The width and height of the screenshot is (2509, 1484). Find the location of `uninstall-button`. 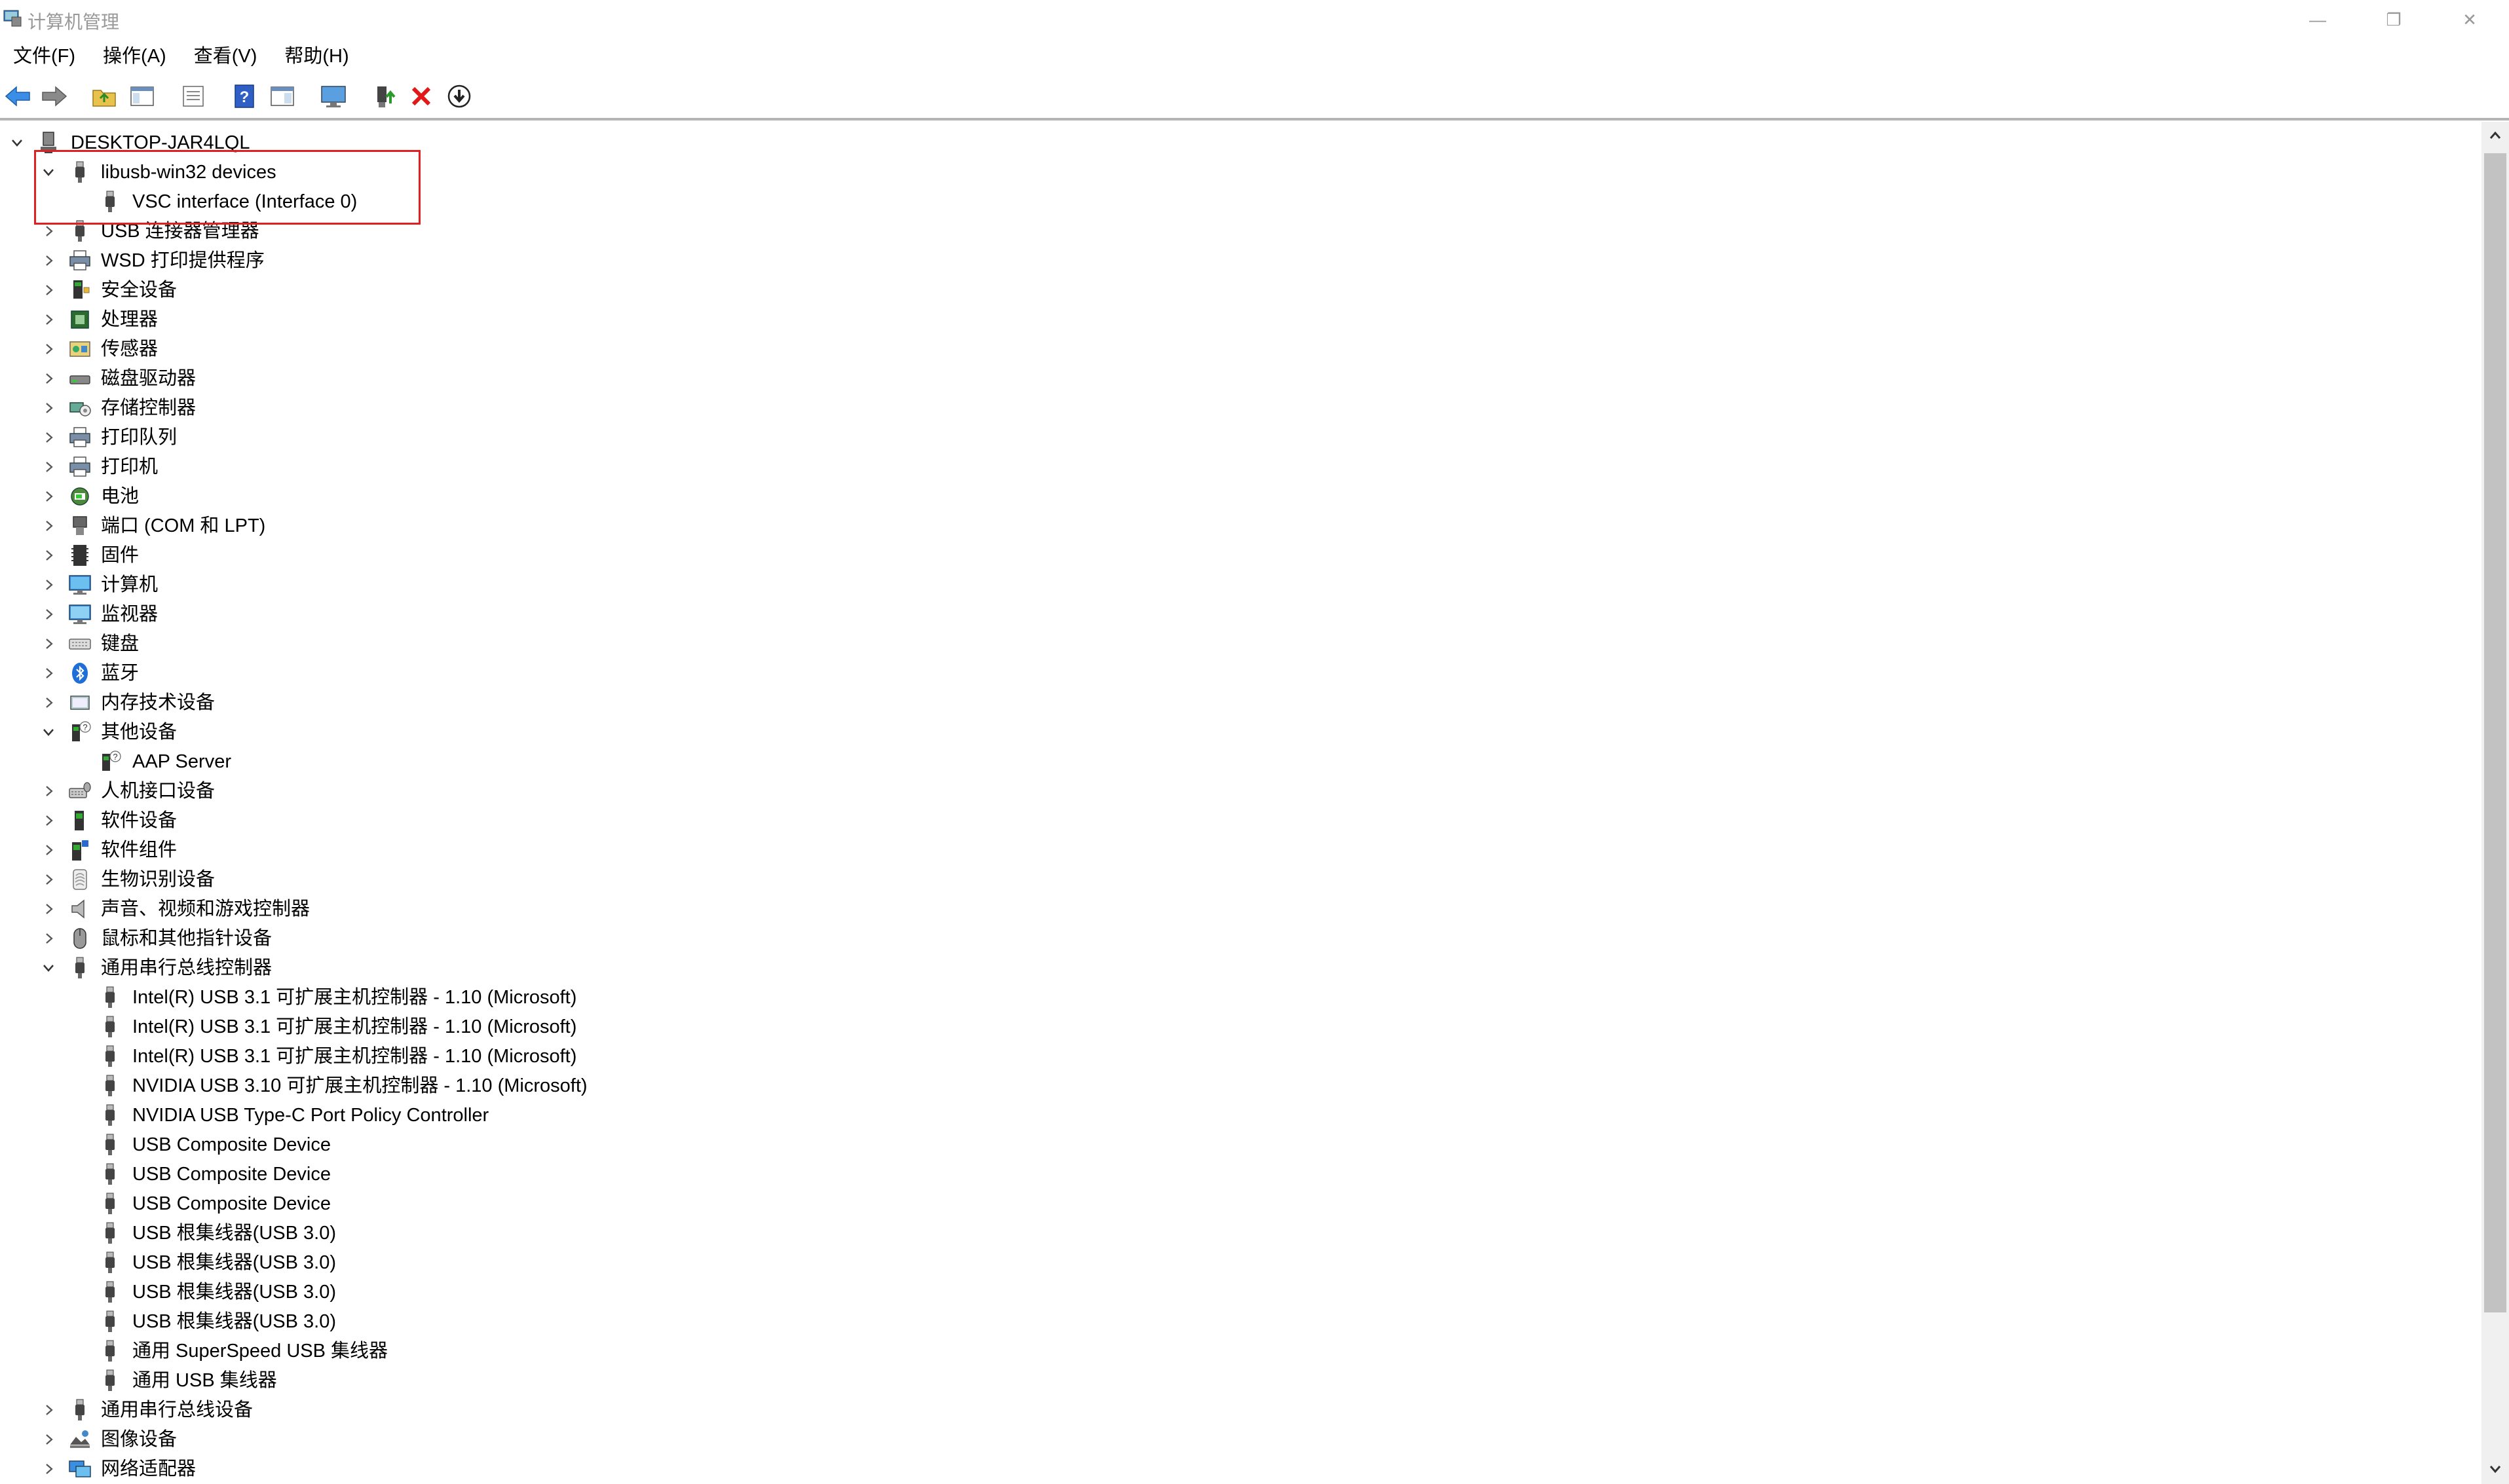

uninstall-button is located at coordinates (421, 96).